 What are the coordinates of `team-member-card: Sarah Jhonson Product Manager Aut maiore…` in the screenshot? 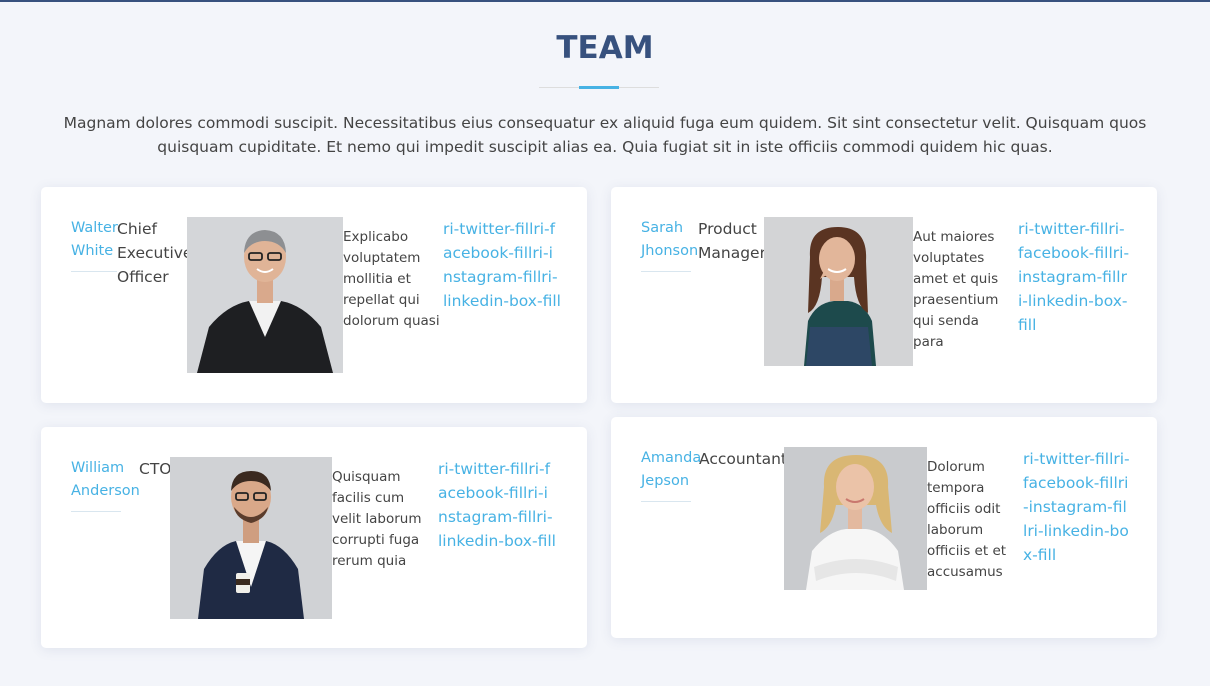 It's located at (884, 295).